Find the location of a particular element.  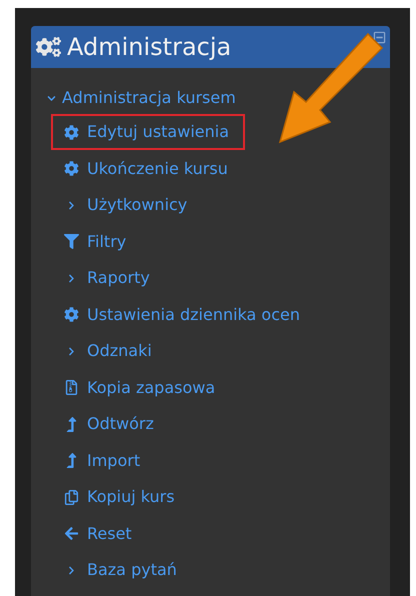

block-title: Administracja is located at coordinates (149, 47).